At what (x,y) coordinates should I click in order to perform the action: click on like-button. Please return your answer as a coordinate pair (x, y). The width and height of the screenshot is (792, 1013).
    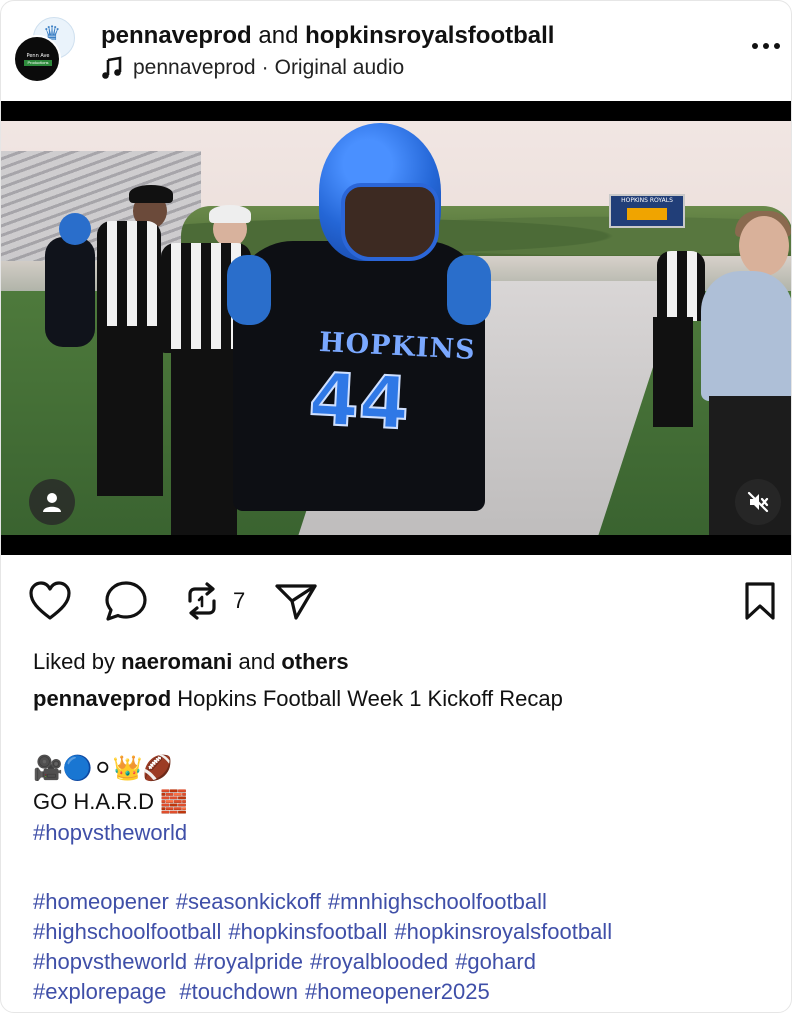
    Looking at the image, I should click on (50, 601).